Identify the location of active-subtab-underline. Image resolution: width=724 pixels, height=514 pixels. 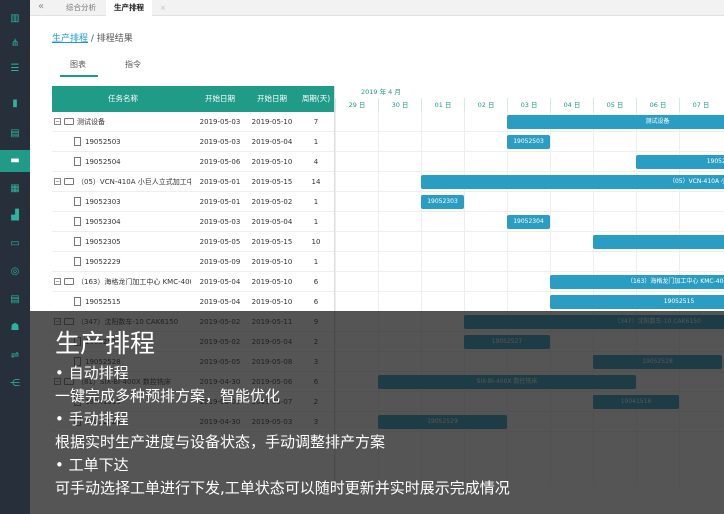
(79, 76).